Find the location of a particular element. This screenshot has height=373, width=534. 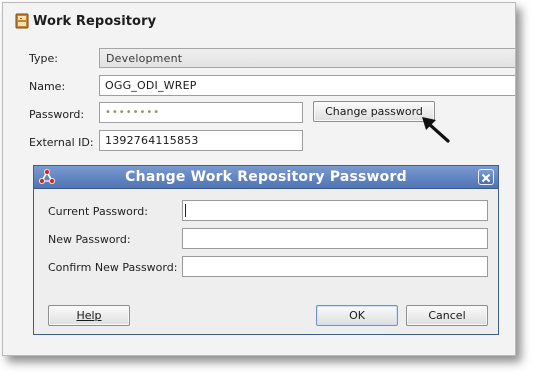

dialog-titlebar: Change Work Repository Password is located at coordinates (266, 177).